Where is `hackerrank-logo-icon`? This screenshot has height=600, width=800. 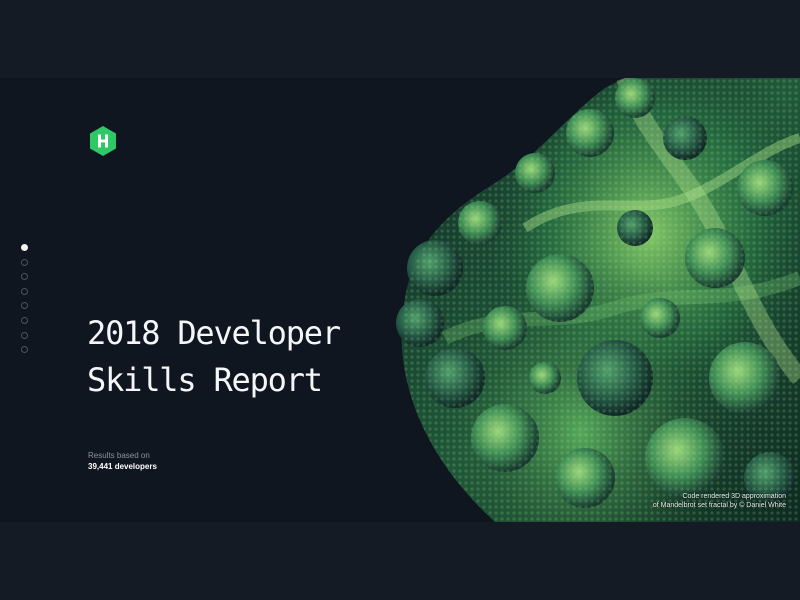
hackerrank-logo-icon is located at coordinates (103, 141).